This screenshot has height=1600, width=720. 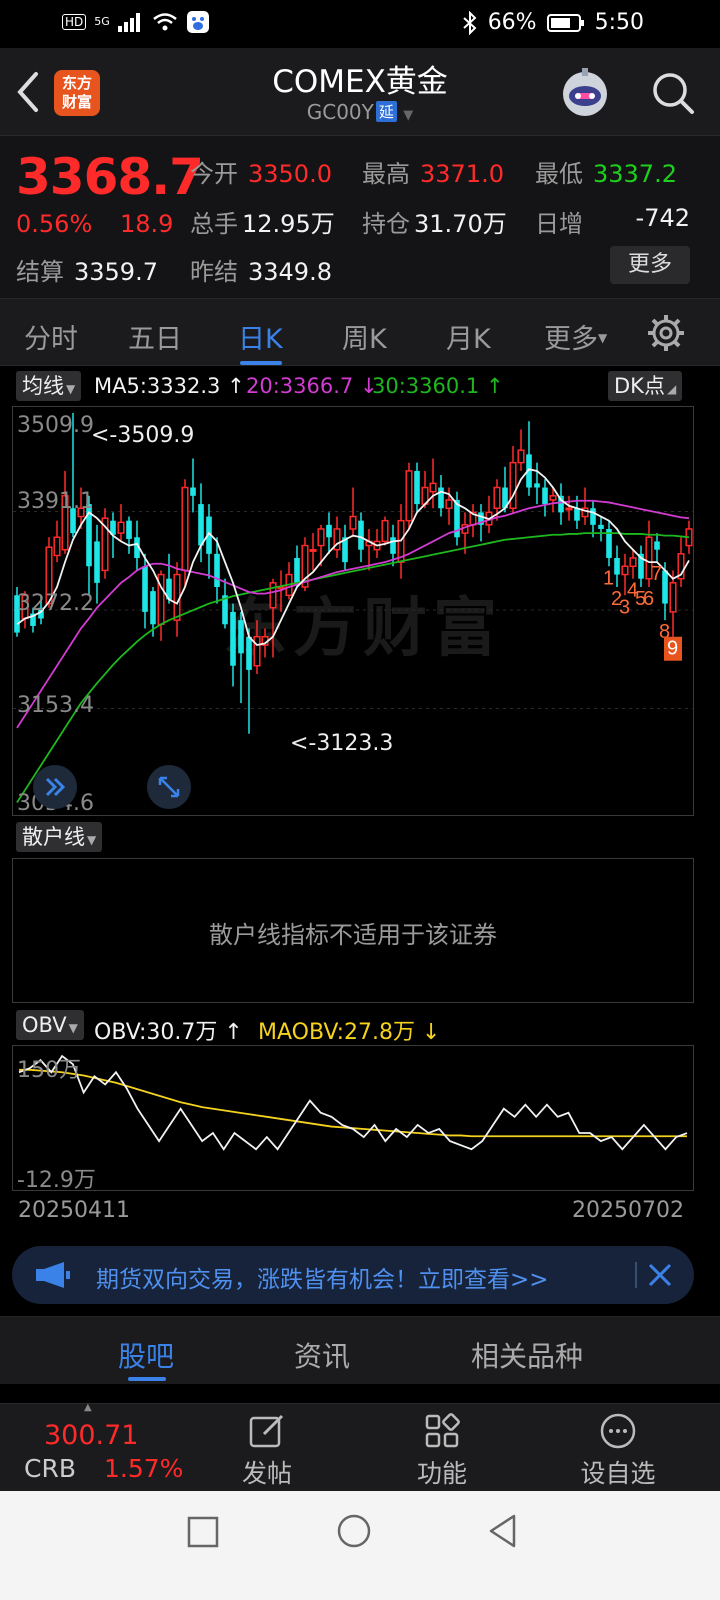 I want to click on promo-banner: 期货双向交易，涨跌皆有机会！立即查看>>, so click(x=353, y=1275).